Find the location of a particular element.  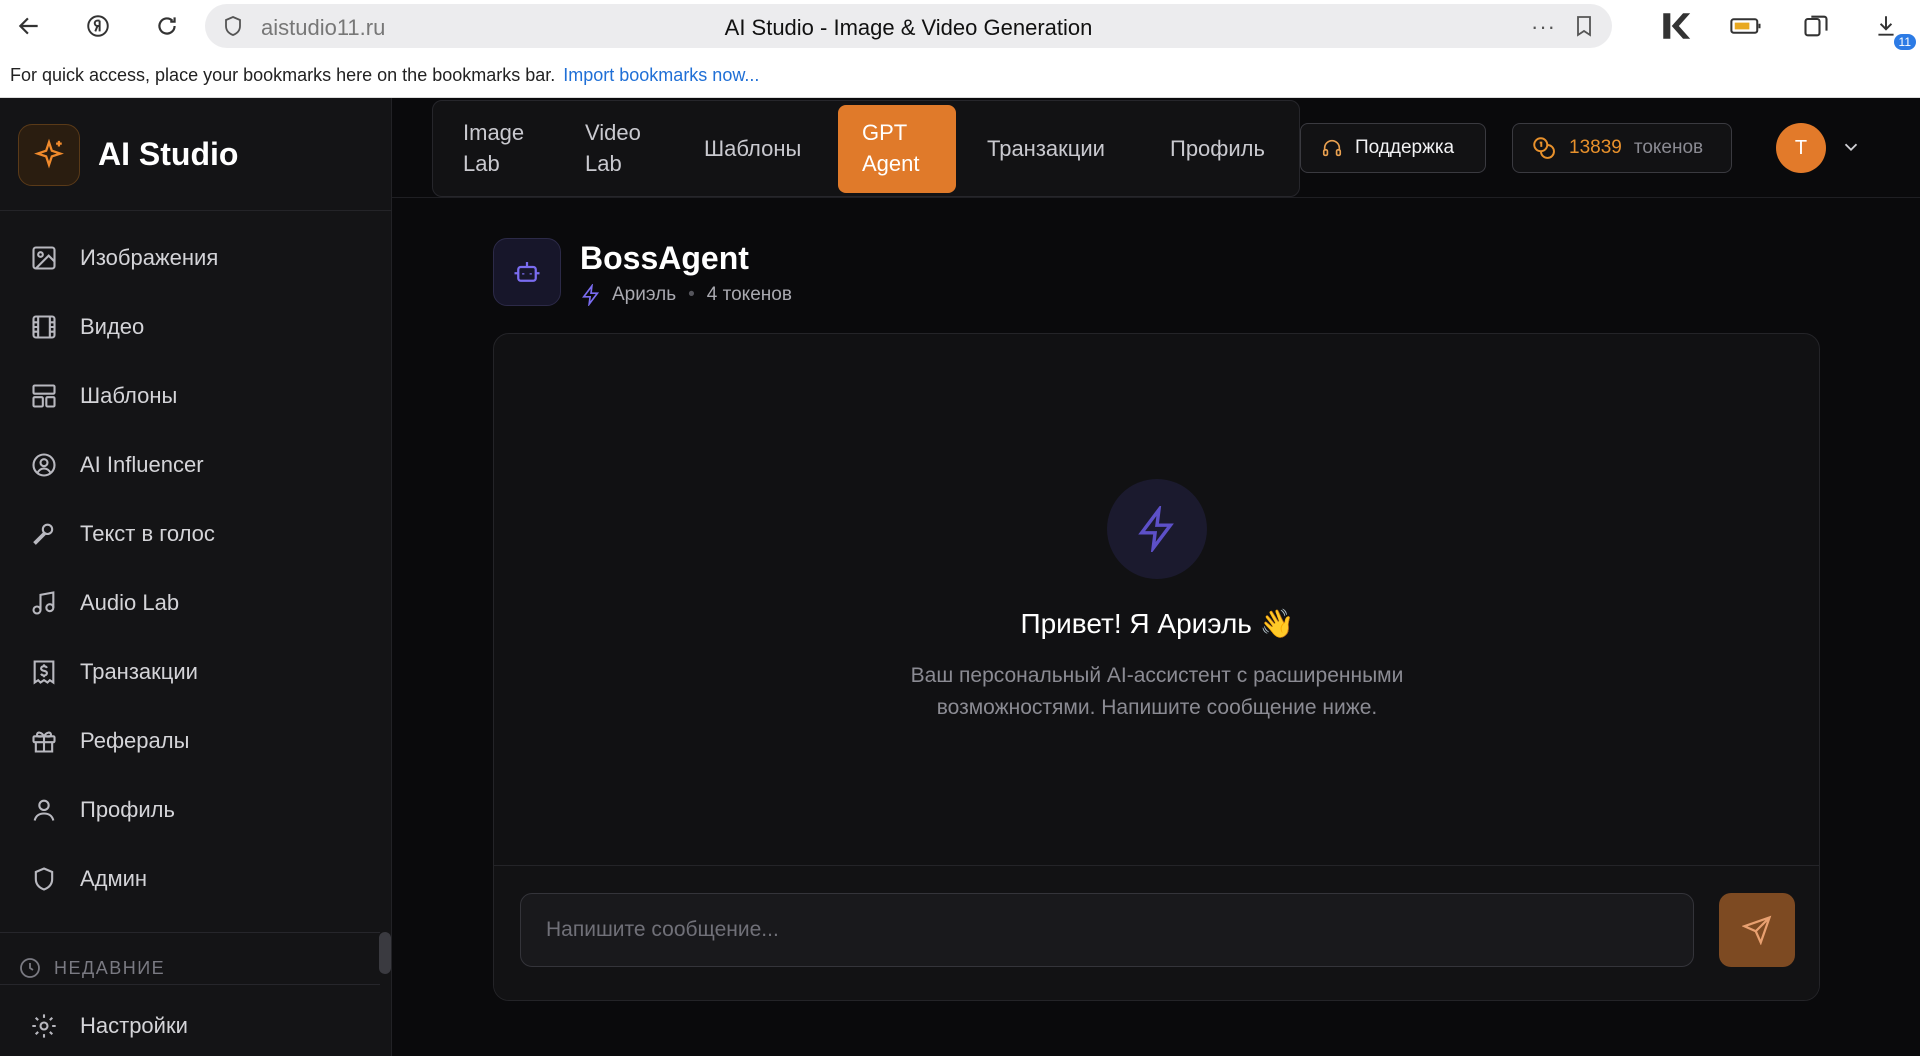

tab-transactions: Транзакции is located at coordinates (1046, 149).